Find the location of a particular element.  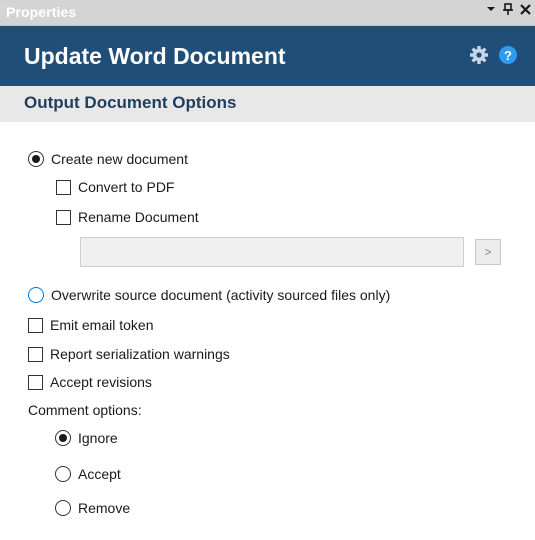

panel-titlebar: Properties is located at coordinates (267, 13).